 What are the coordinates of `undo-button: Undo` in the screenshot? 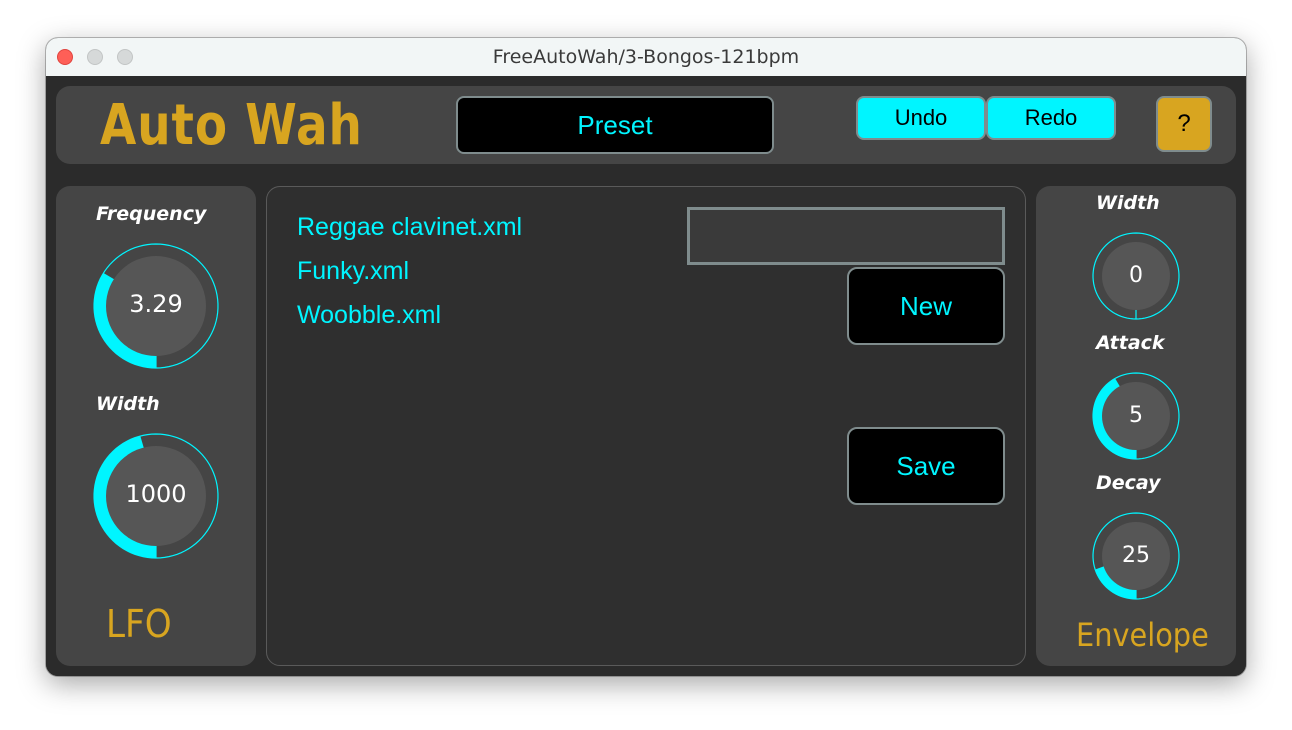 It's located at (921, 118).